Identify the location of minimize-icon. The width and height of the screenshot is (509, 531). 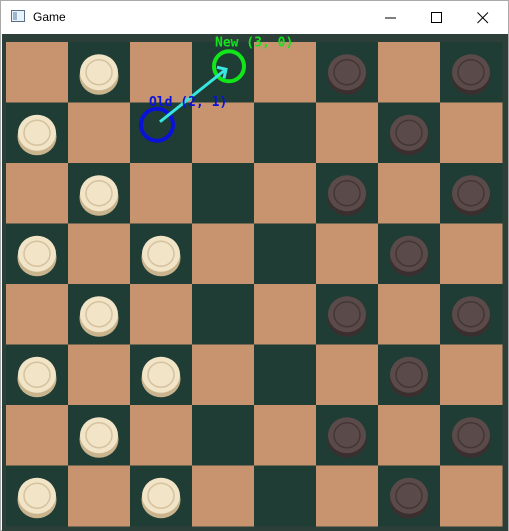
(390, 18).